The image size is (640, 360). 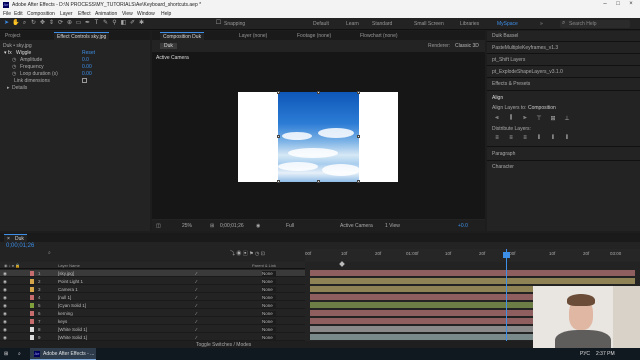 What do you see at coordinates (166, 14) in the screenshot?
I see `menu-help: Help` at bounding box center [166, 14].